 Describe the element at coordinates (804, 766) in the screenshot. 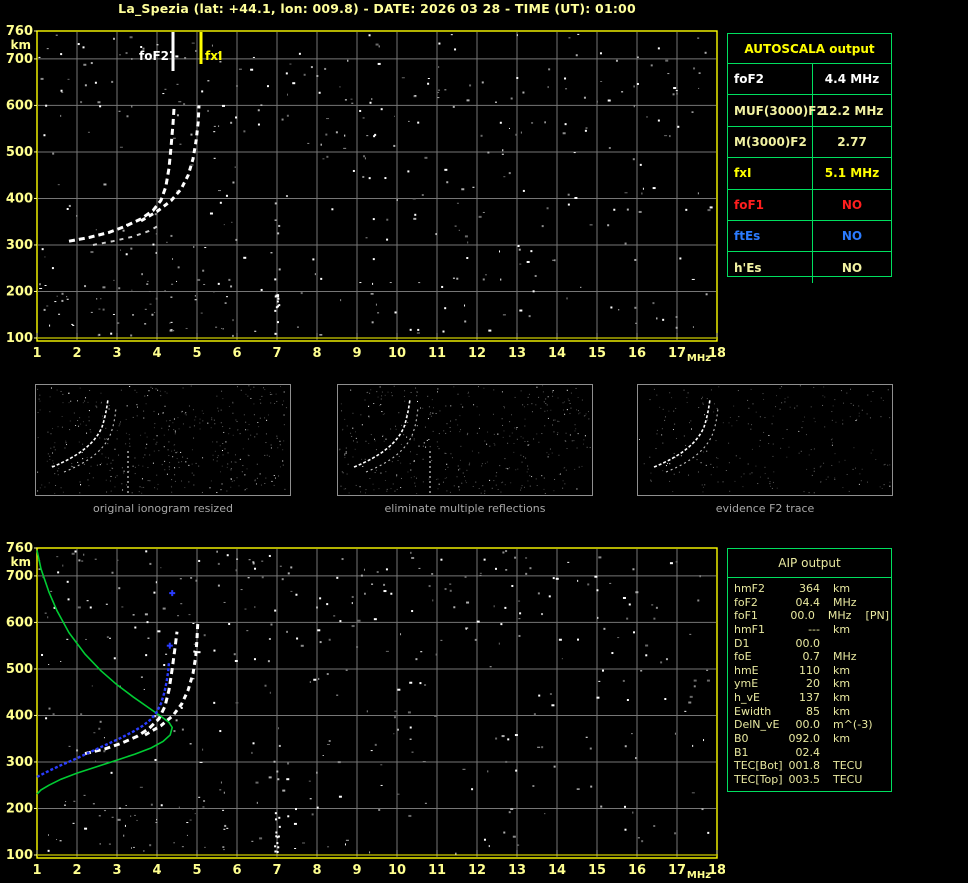

I see `aip-param-value: 001.8` at that location.